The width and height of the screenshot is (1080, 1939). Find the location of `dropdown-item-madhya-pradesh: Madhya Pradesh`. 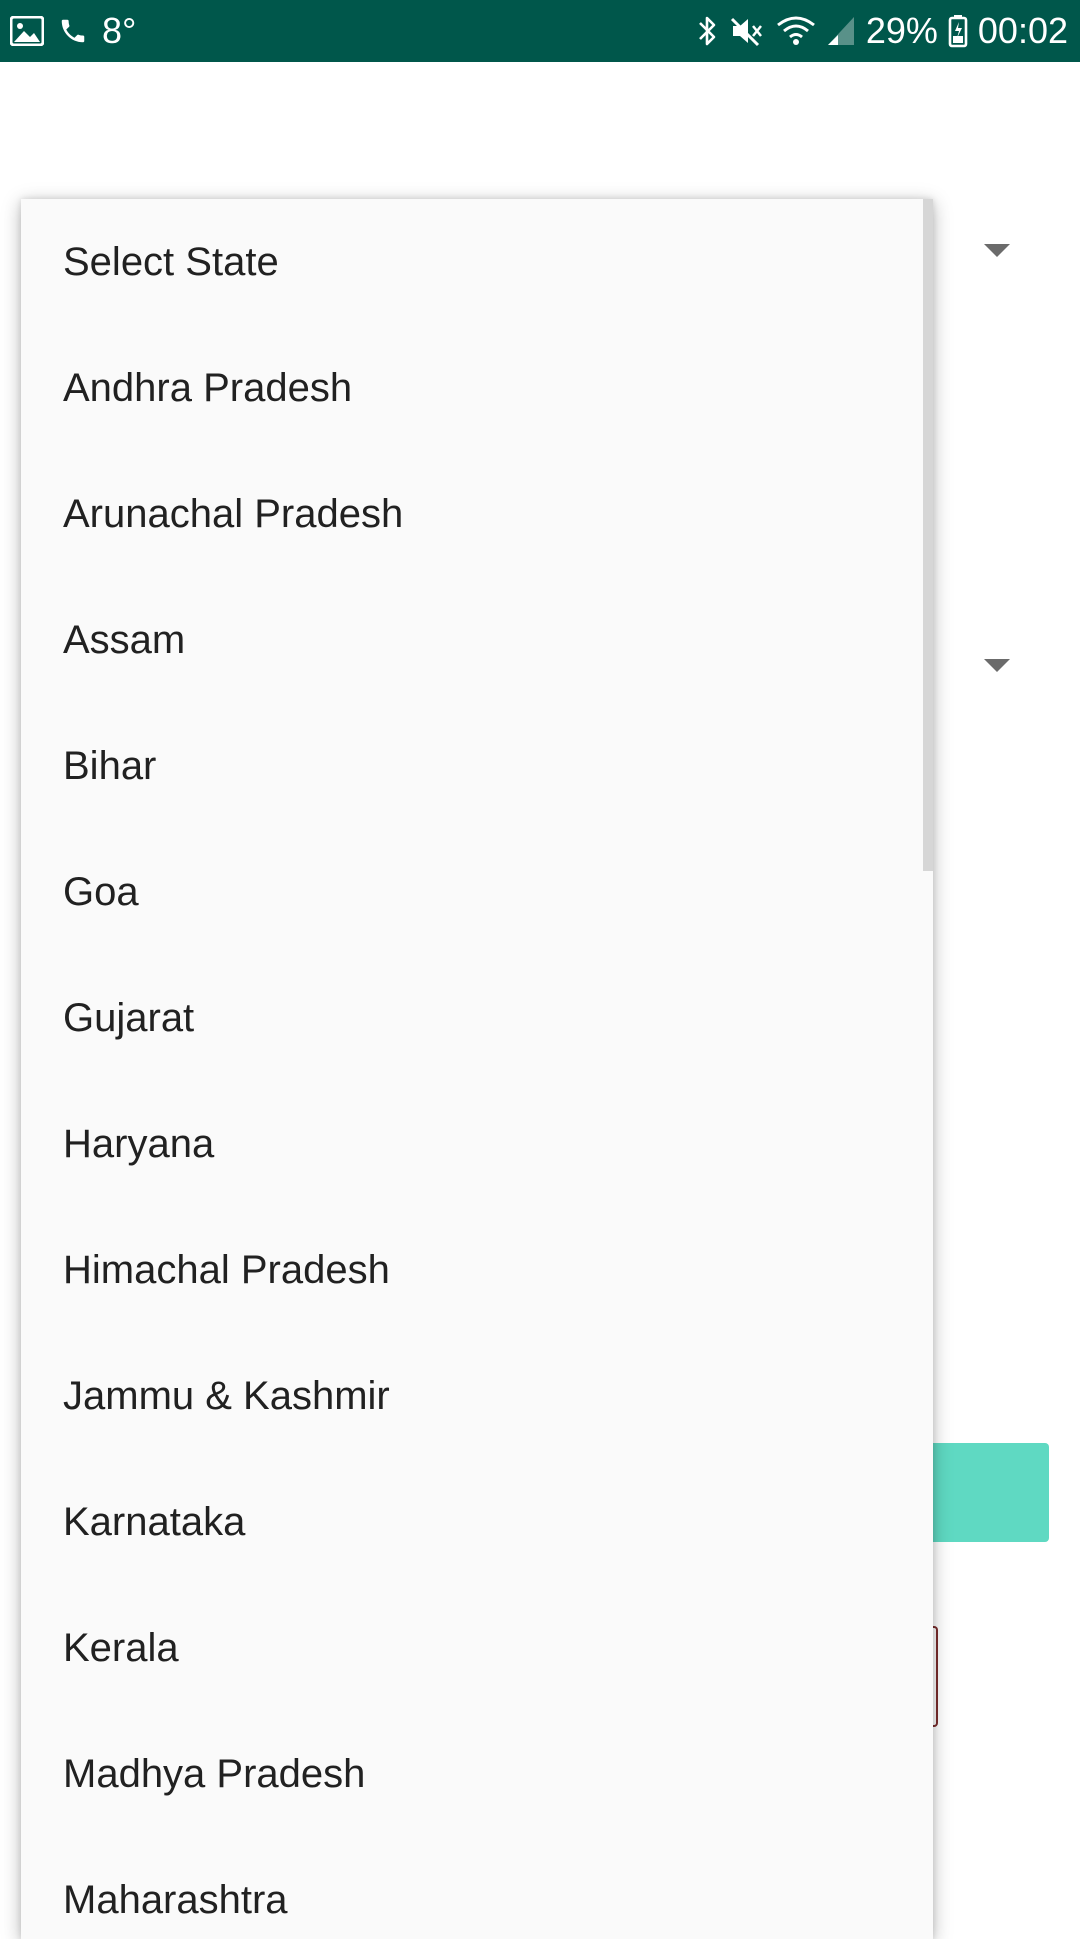

dropdown-item-madhya-pradesh: Madhya Pradesh is located at coordinates (477, 1774).